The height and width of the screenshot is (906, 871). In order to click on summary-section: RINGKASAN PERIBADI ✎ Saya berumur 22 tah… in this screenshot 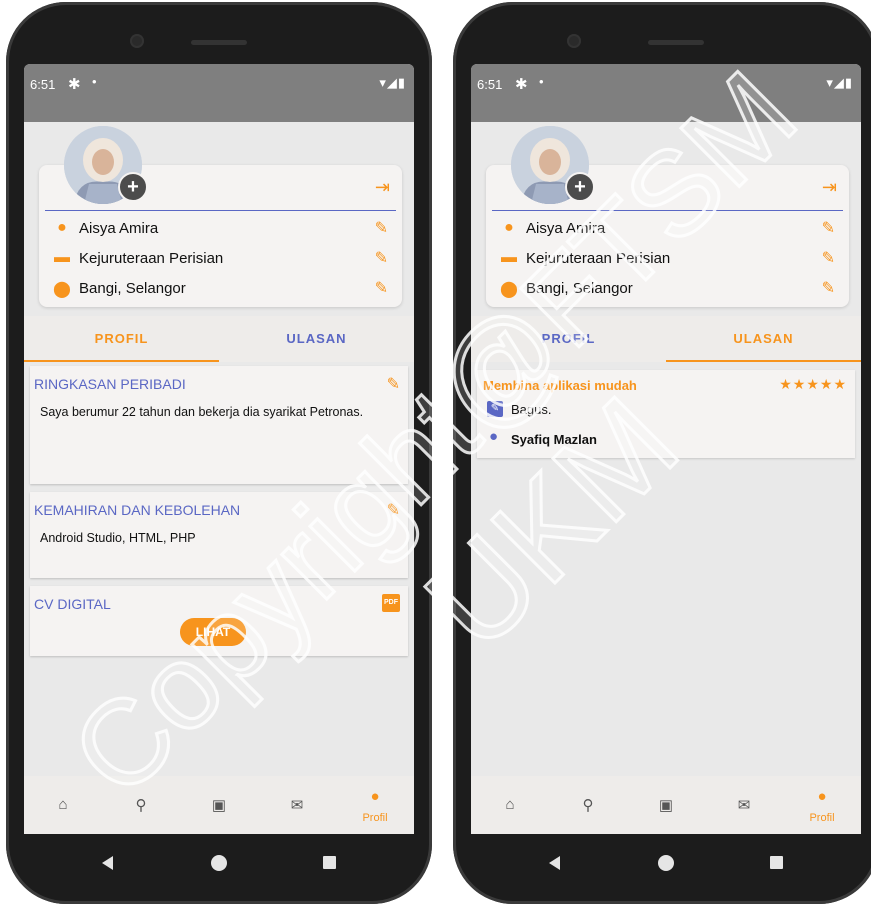, I will do `click(219, 425)`.